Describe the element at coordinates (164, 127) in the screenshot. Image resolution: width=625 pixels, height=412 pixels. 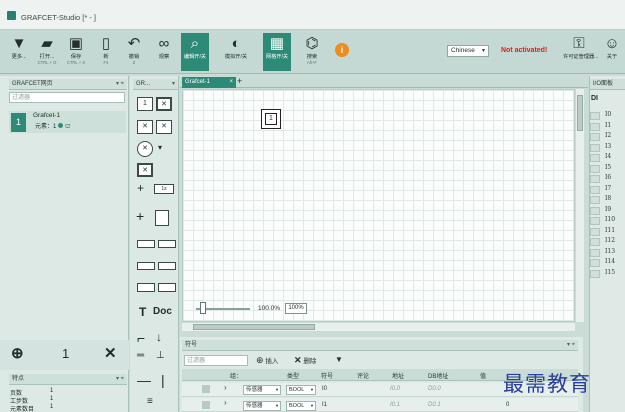
I see `palette-enclosing-step` at that location.